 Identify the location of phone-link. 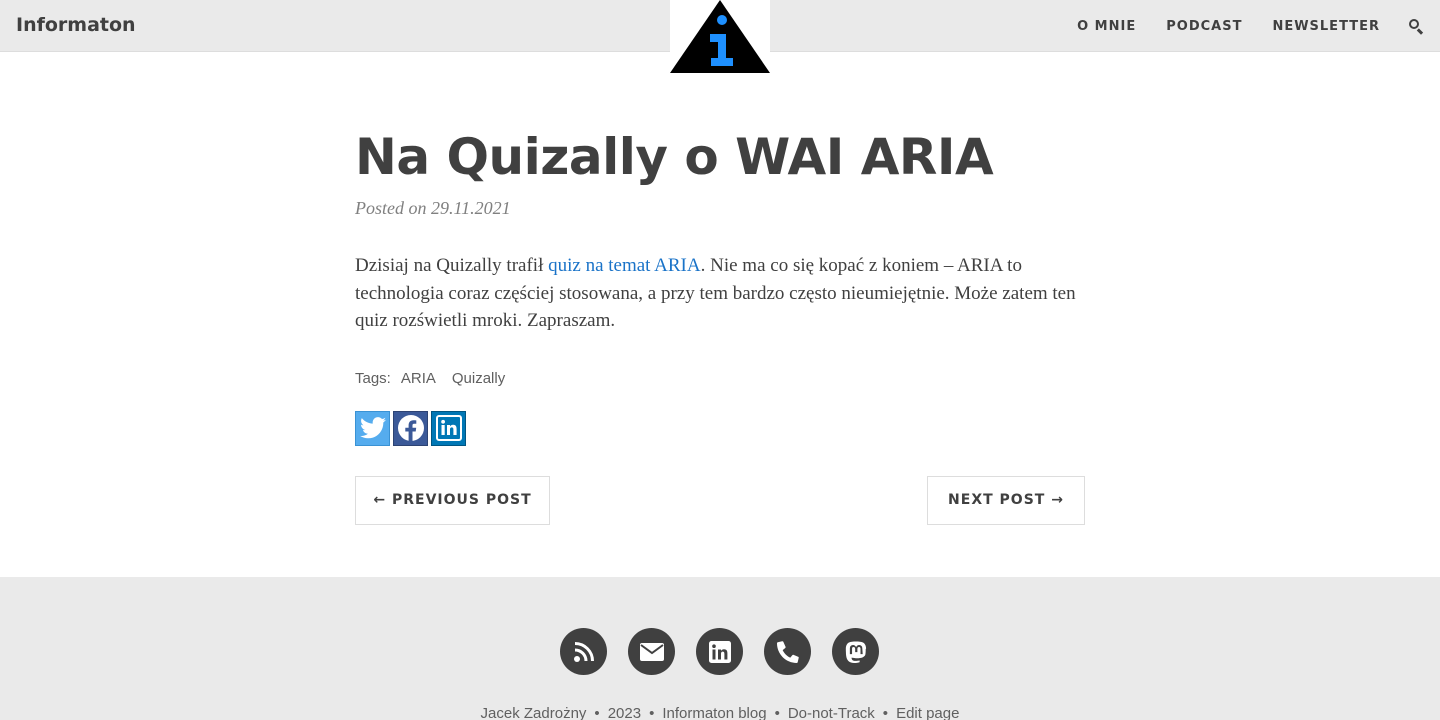
(787, 651).